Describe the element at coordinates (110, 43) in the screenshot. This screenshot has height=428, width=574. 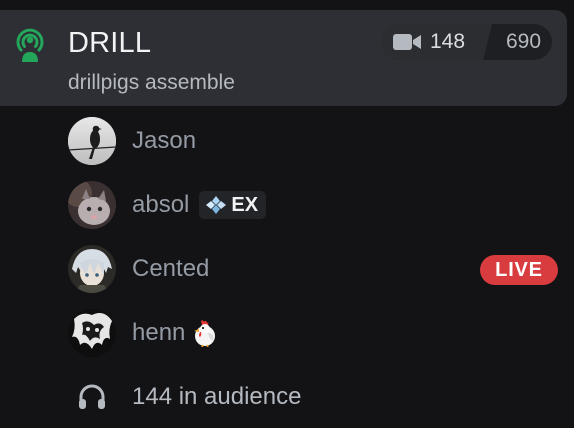
I see `channel-name: DRILL` at that location.